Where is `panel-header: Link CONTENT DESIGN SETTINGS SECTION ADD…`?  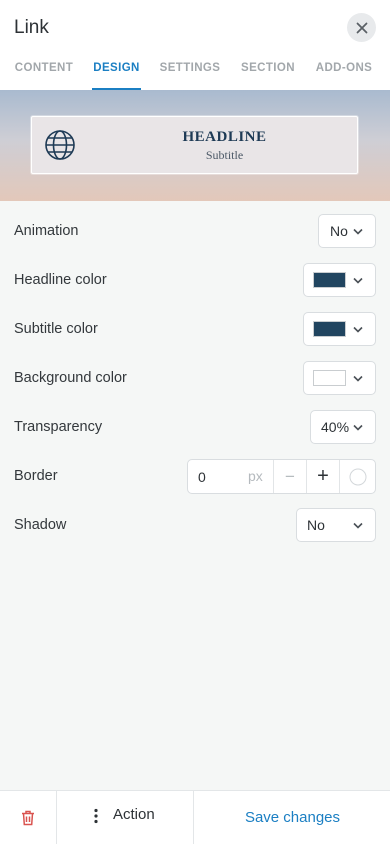 panel-header: Link CONTENT DESIGN SETTINGS SECTION ADD… is located at coordinates (195, 45).